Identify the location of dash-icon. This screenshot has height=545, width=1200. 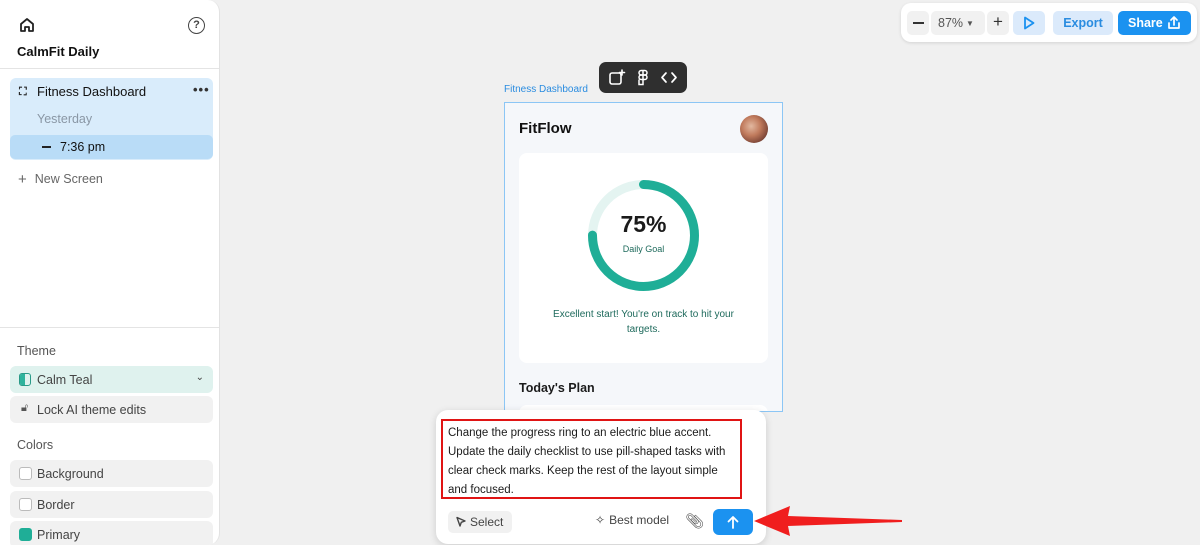
(46, 147).